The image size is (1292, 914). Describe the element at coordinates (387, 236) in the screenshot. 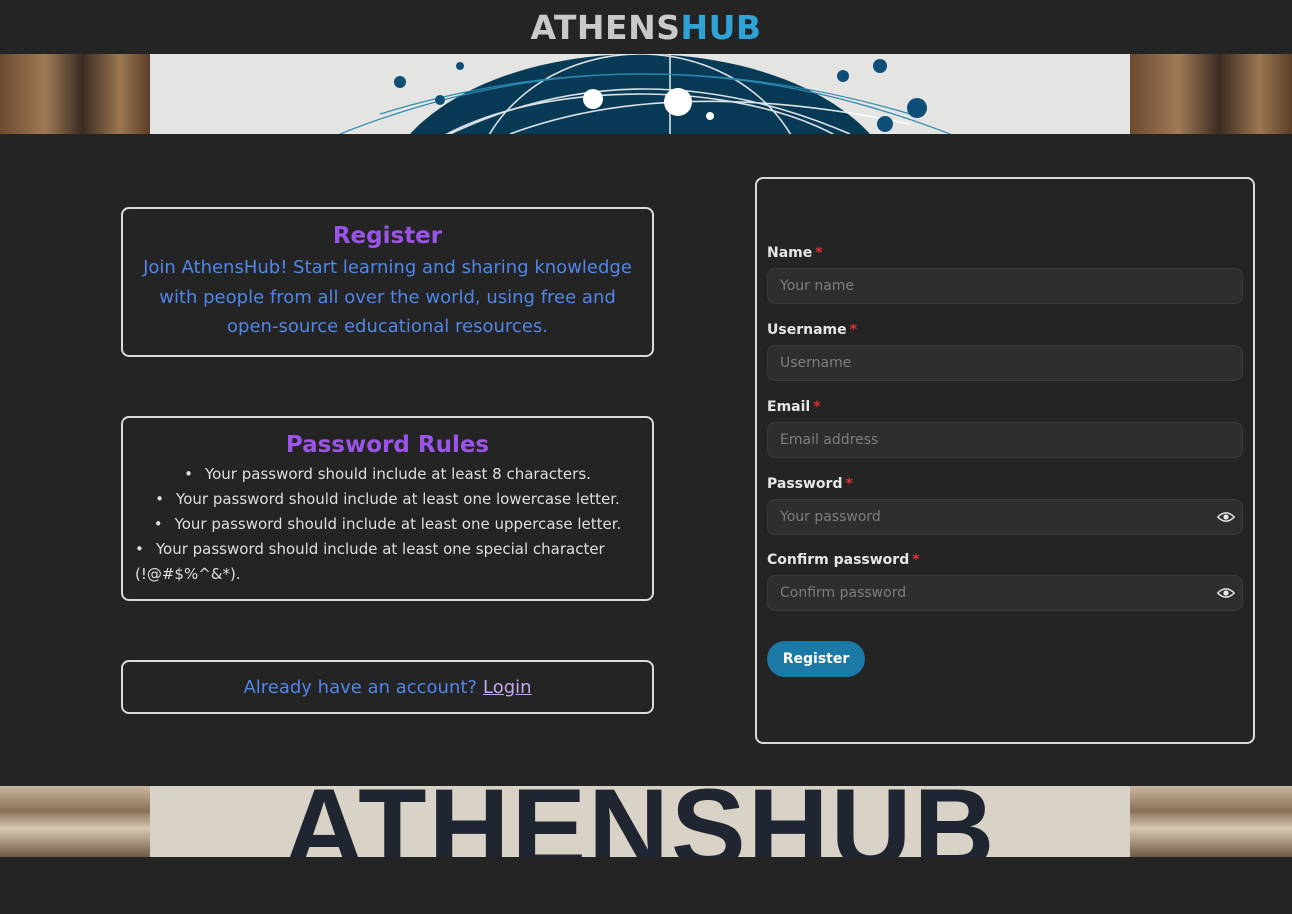

I see `register-title: Register` at that location.